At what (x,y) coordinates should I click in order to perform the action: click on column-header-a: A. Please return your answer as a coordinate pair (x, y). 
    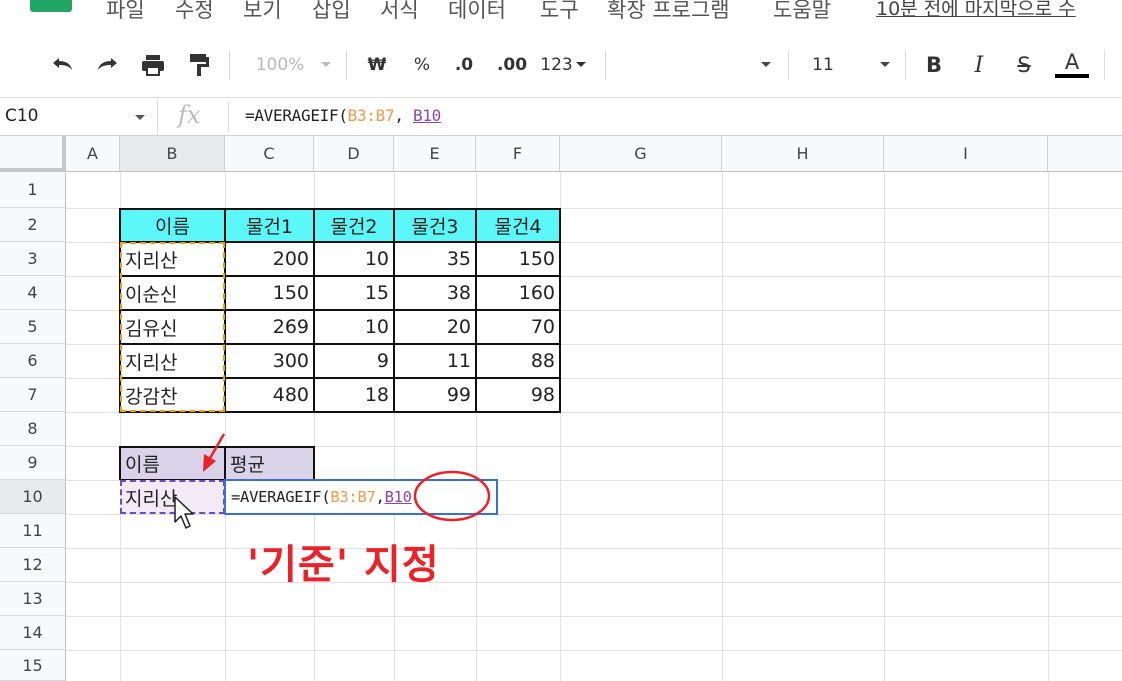
    Looking at the image, I should click on (93, 154).